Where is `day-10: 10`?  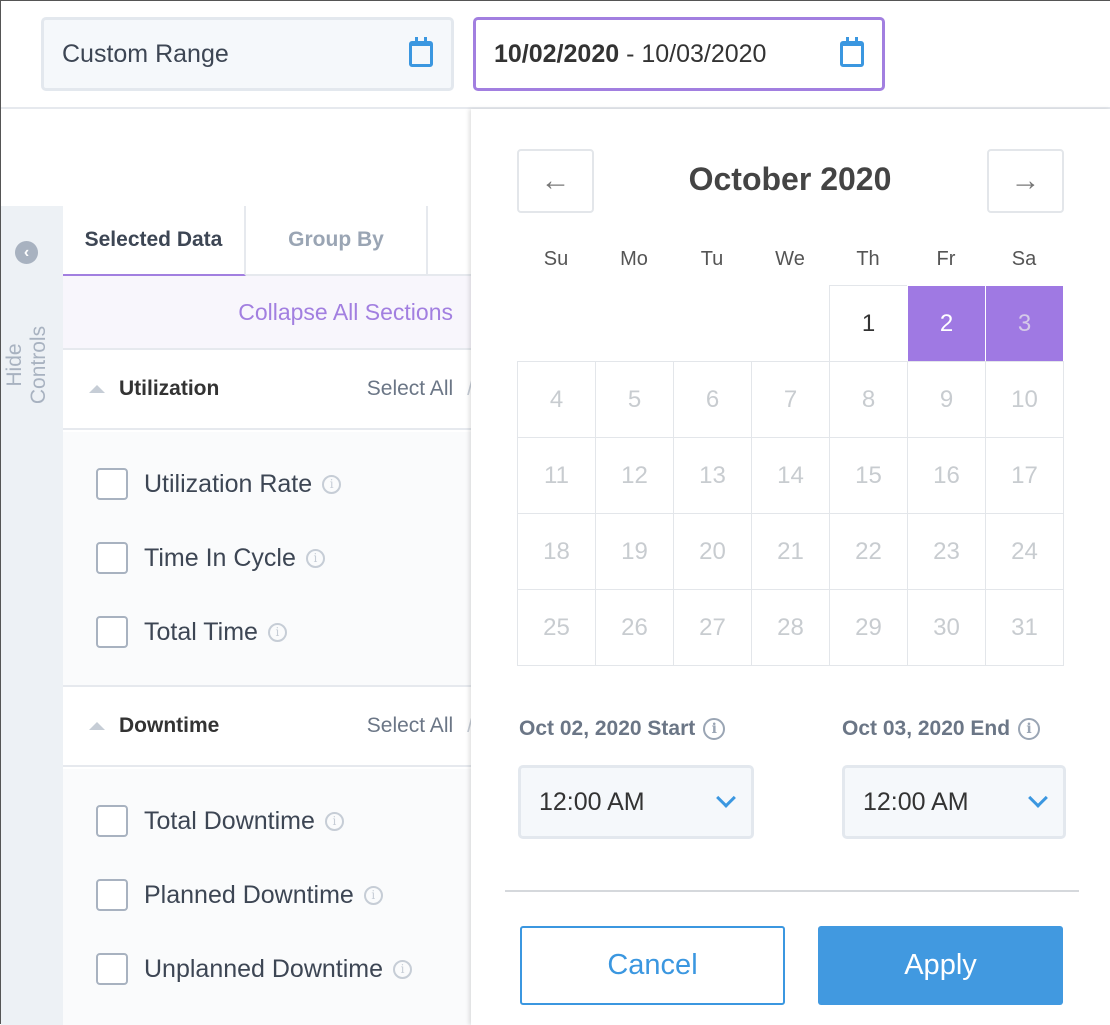 day-10: 10 is located at coordinates (1024, 399).